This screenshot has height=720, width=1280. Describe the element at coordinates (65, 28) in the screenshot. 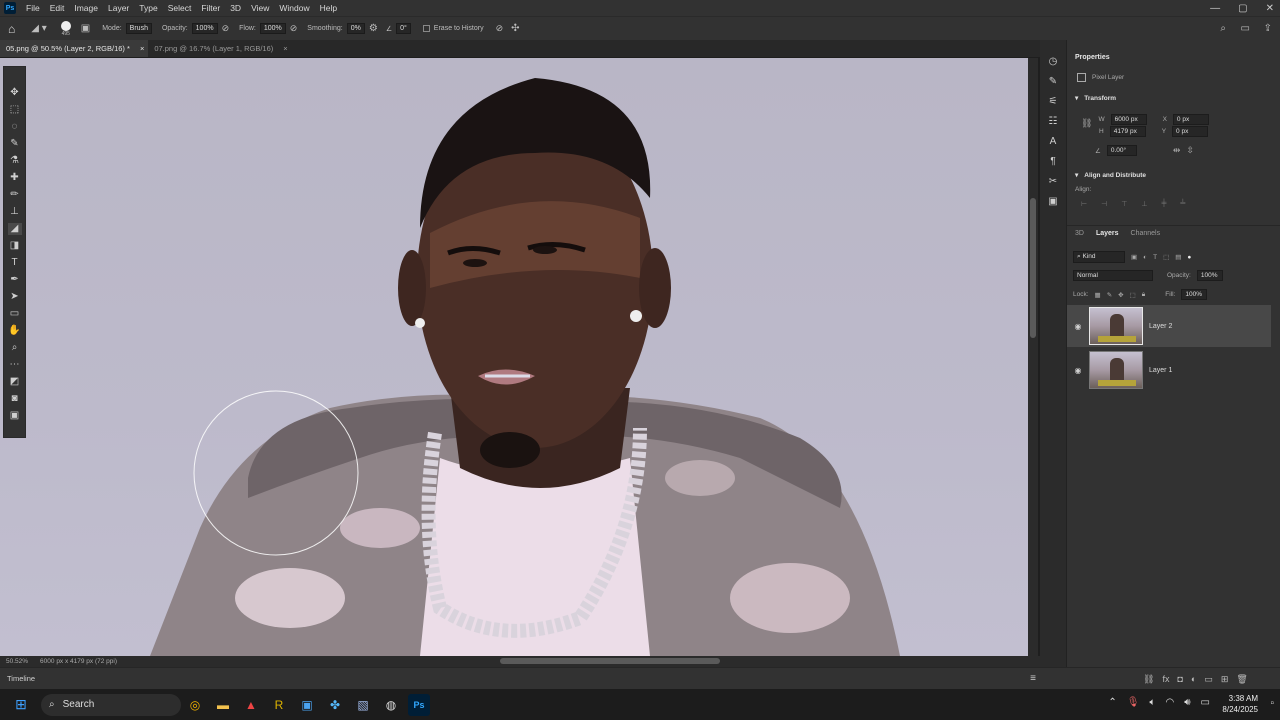

I see `brush-preset-picker: 495` at that location.